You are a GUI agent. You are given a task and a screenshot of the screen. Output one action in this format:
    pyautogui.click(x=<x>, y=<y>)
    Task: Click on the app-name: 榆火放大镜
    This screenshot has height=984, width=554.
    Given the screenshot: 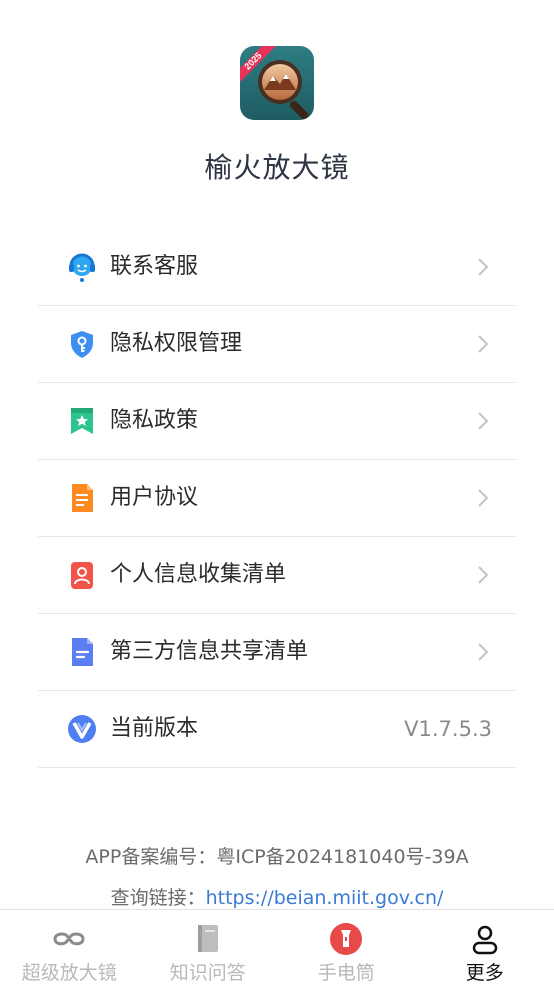 What is the action you would take?
    pyautogui.click(x=277, y=167)
    